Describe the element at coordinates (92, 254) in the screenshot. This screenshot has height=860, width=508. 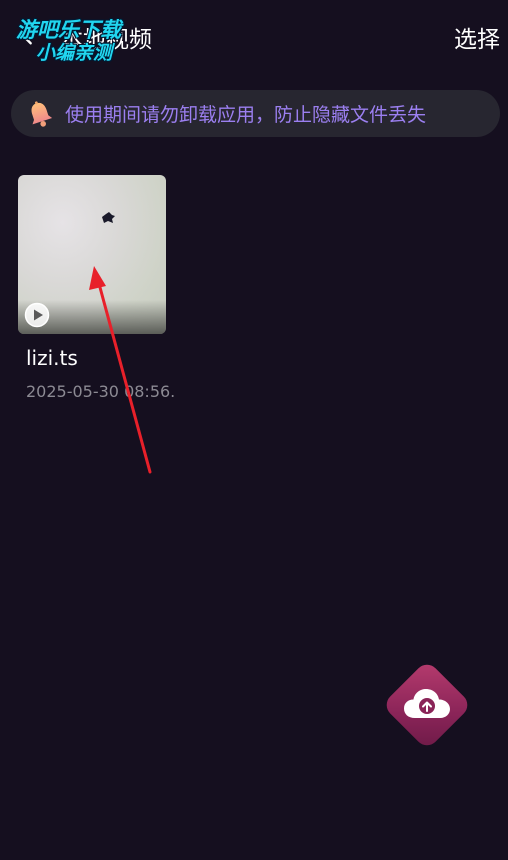
I see `video-thumbnail` at that location.